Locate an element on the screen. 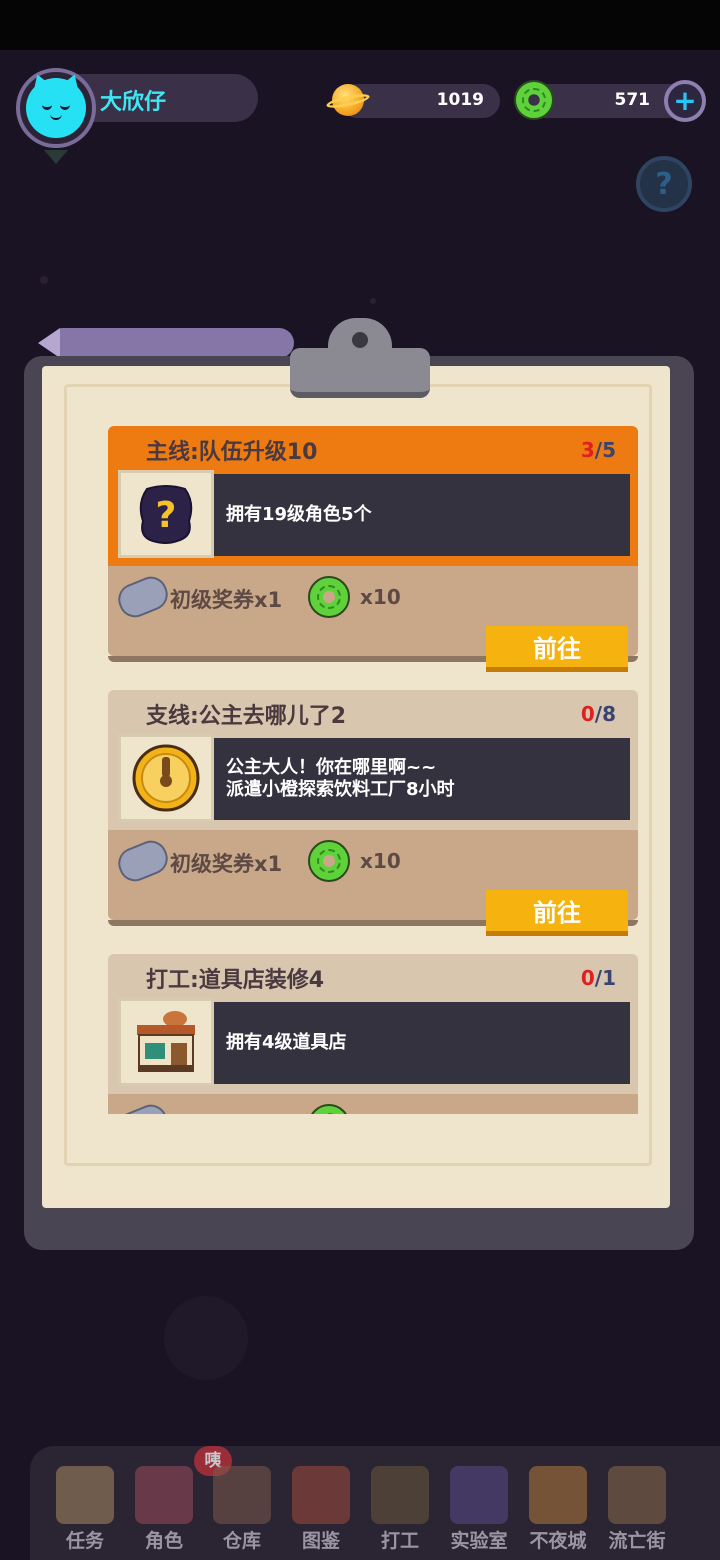 The height and width of the screenshot is (1560, 720). nav-tab-collection: 图鉴 is located at coordinates (321, 1509).